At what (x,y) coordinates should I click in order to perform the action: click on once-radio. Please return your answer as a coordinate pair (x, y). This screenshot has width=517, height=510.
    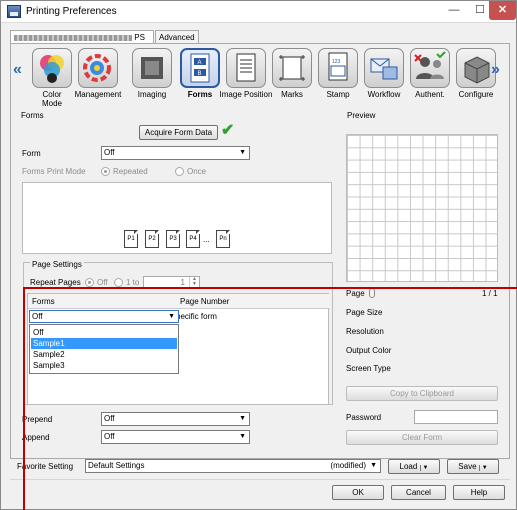
    Looking at the image, I should click on (179, 171).